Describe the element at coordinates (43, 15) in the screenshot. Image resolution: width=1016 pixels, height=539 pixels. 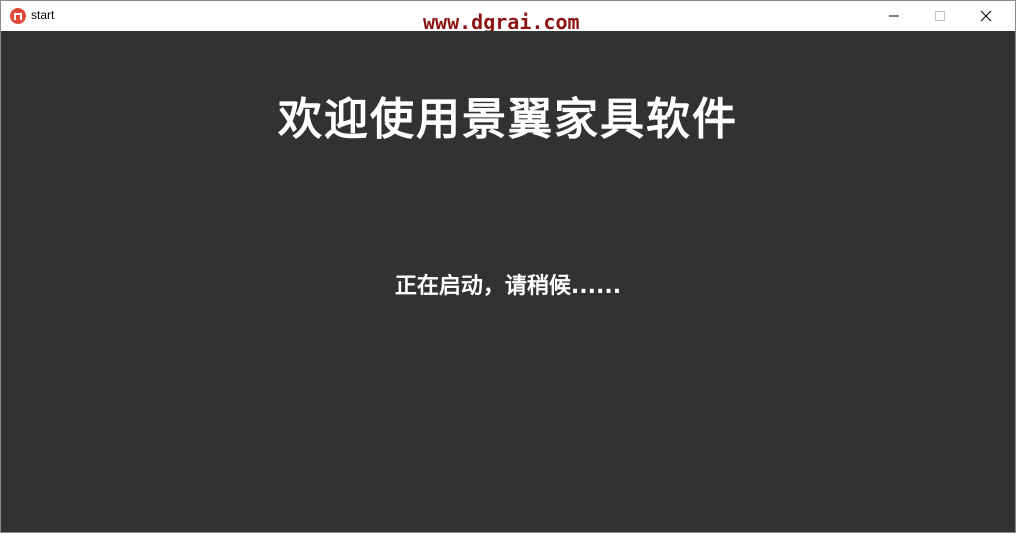
I see `window-title: start` at that location.